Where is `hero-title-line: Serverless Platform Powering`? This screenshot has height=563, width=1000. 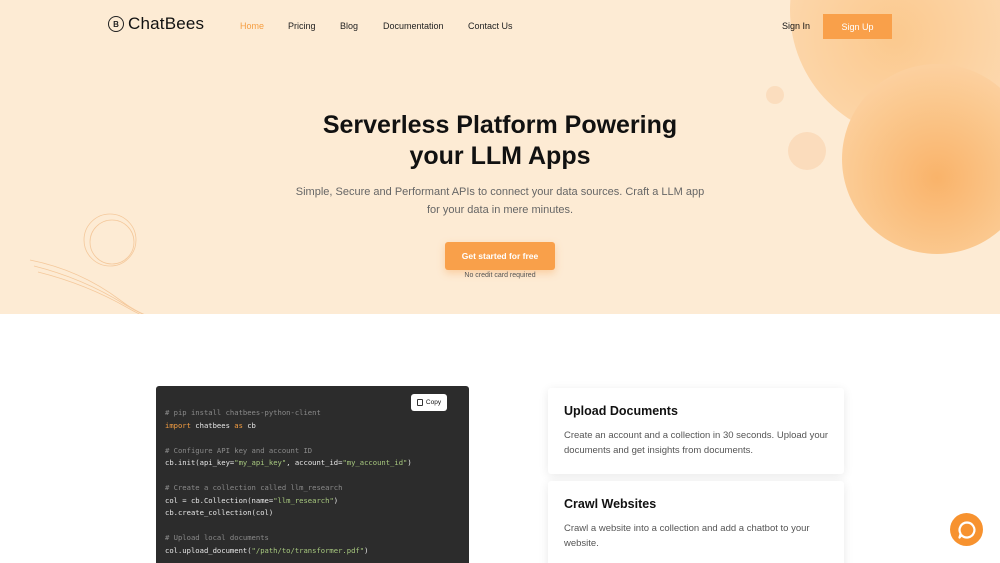
hero-title-line: Serverless Platform Powering is located at coordinates (500, 125).